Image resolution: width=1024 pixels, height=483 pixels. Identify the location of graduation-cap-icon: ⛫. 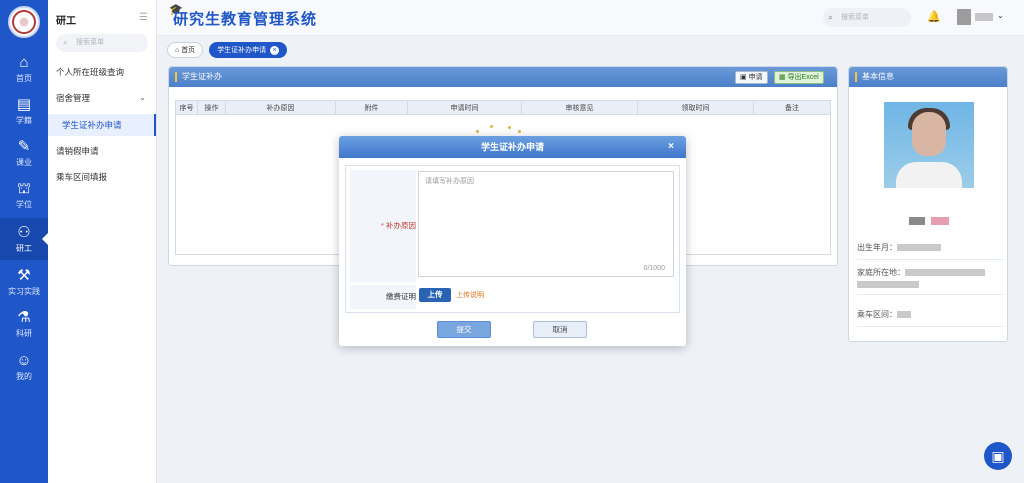
(24, 188).